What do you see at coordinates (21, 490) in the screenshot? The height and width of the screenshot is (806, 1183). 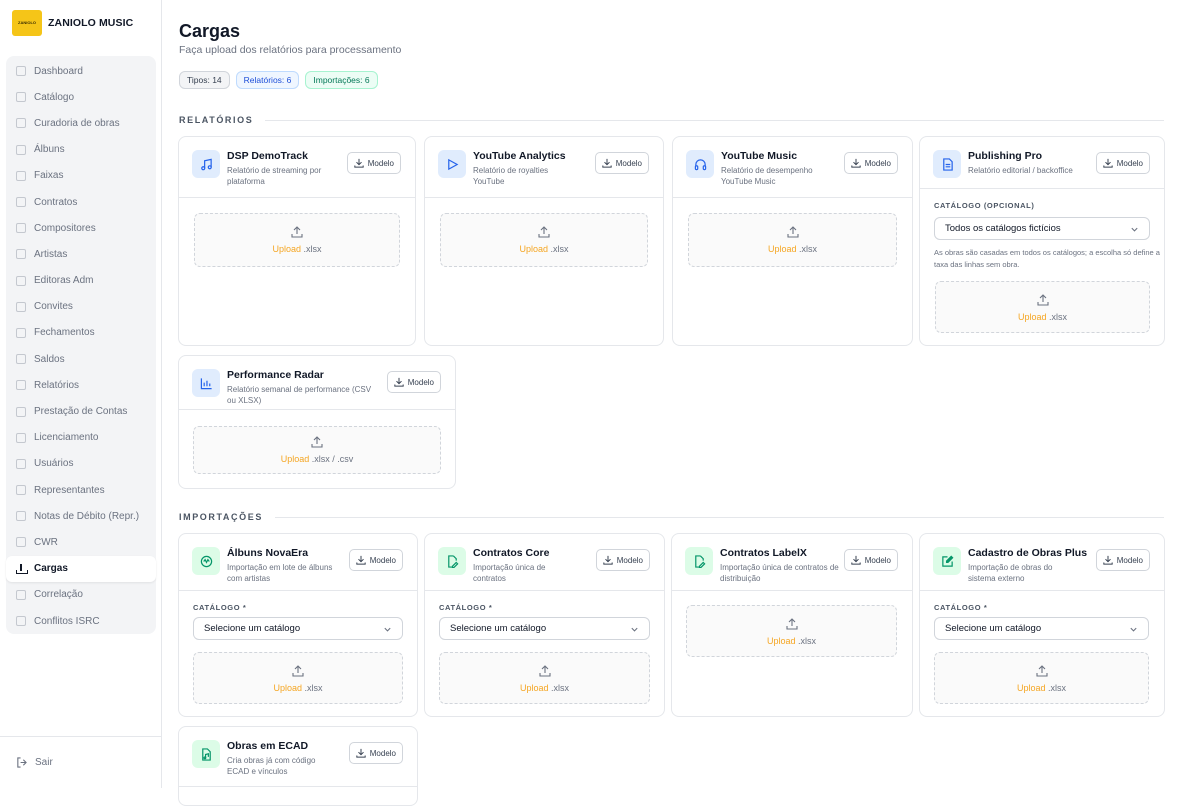 I see `user-plus-icon` at bounding box center [21, 490].